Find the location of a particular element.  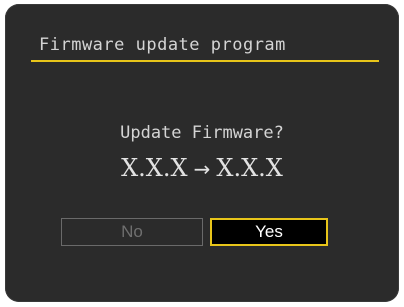

yes-button: Yes is located at coordinates (269, 232).